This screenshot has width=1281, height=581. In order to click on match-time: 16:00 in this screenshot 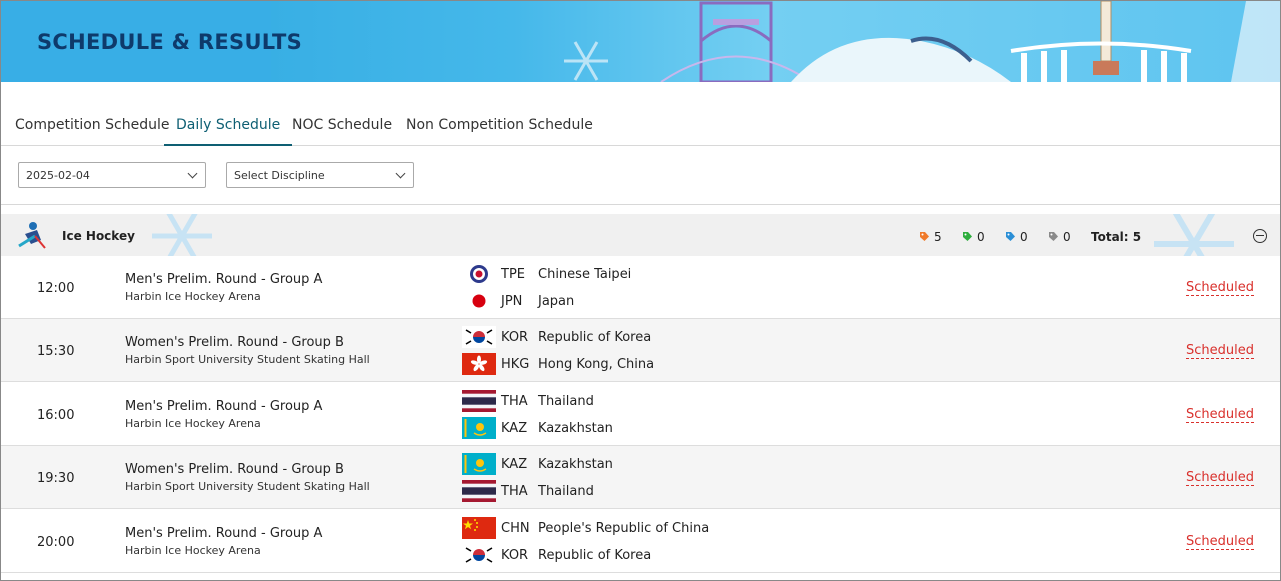, I will do `click(56, 415)`.